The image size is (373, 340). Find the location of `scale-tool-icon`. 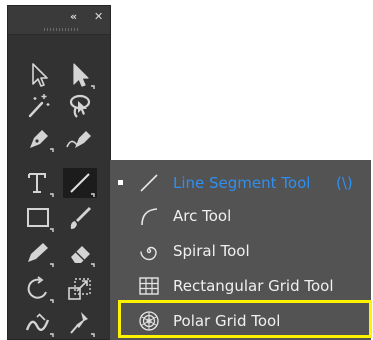

scale-tool-icon is located at coordinates (79, 289).